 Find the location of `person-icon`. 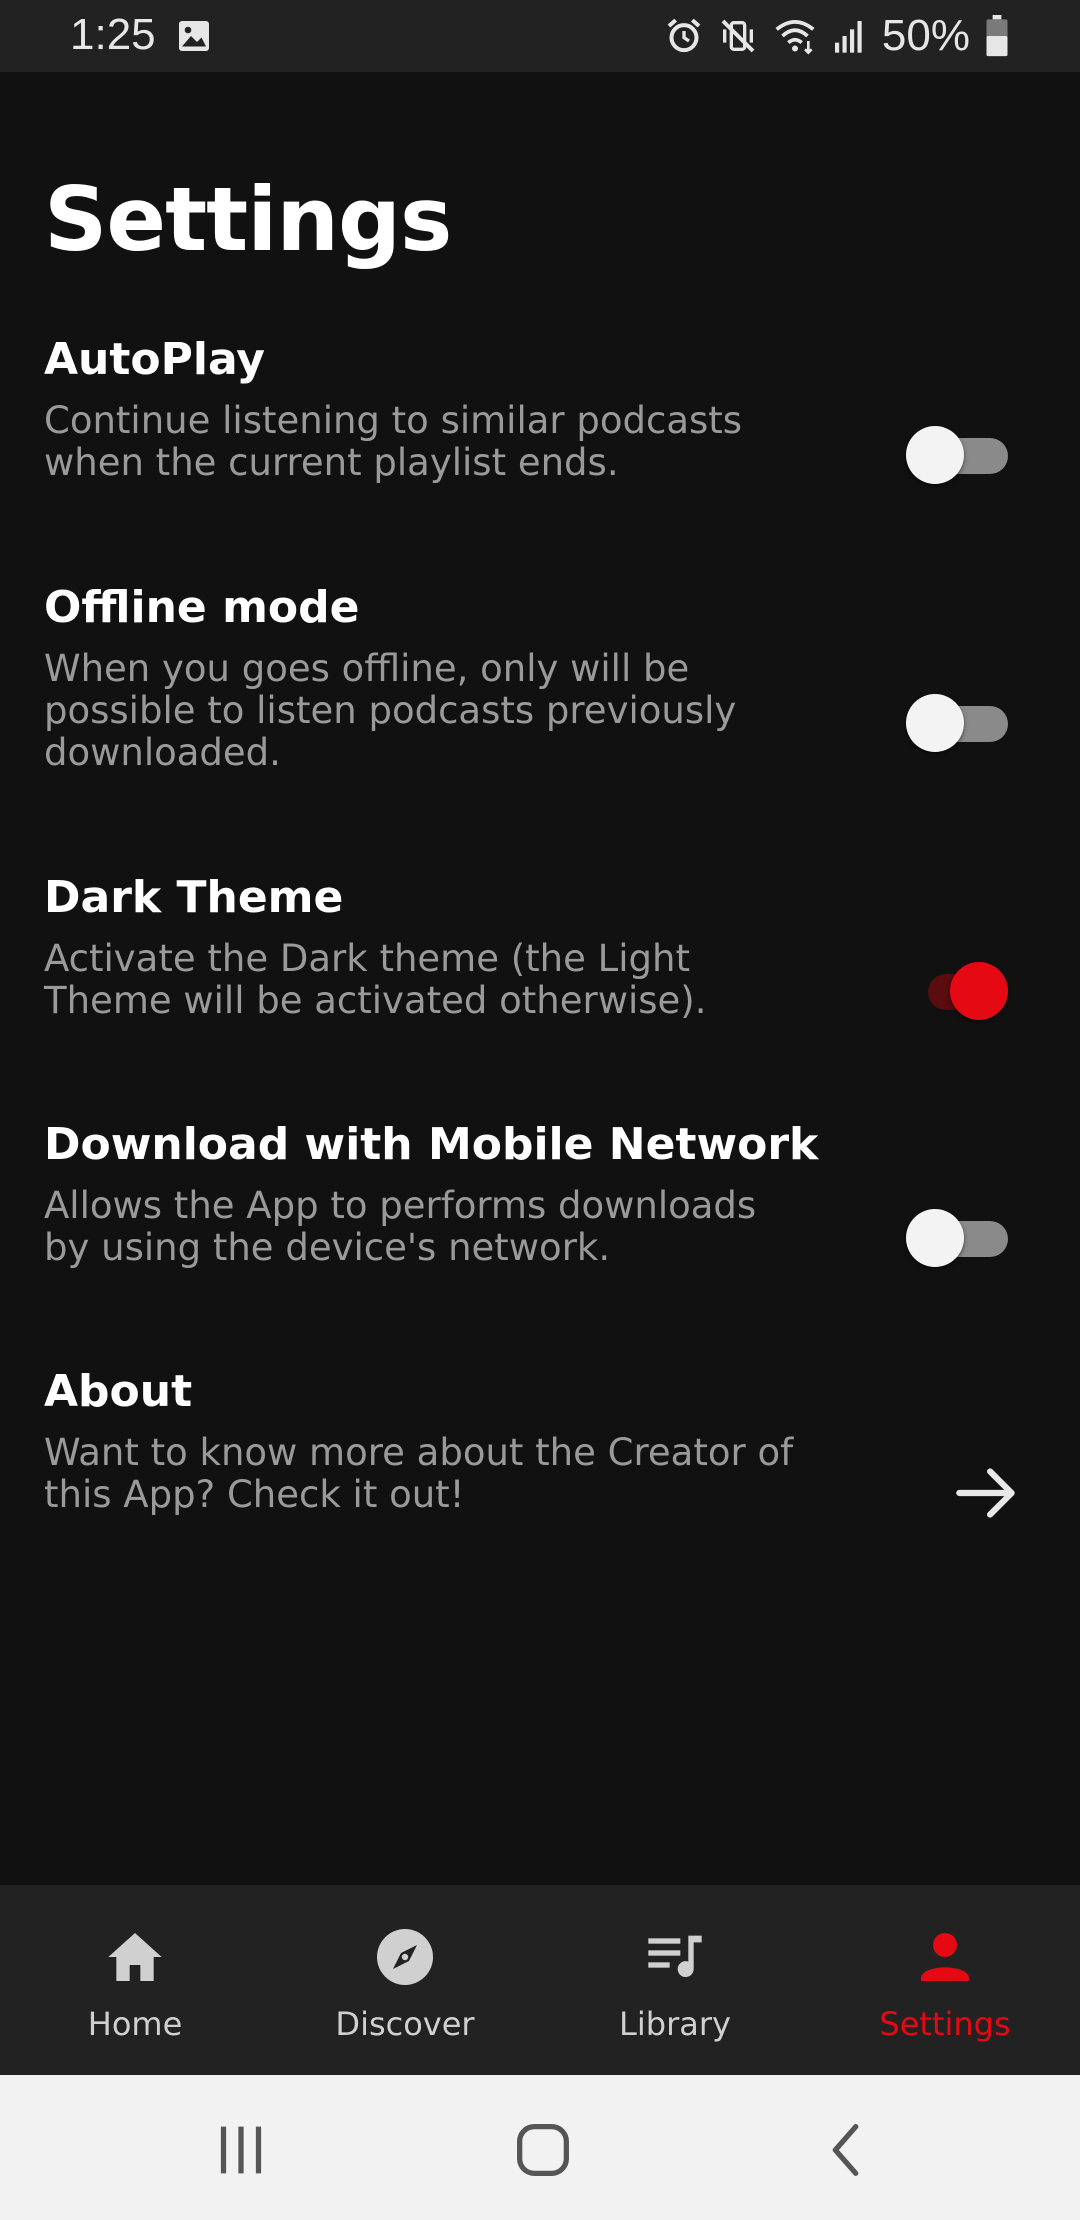

person-icon is located at coordinates (945, 1957).